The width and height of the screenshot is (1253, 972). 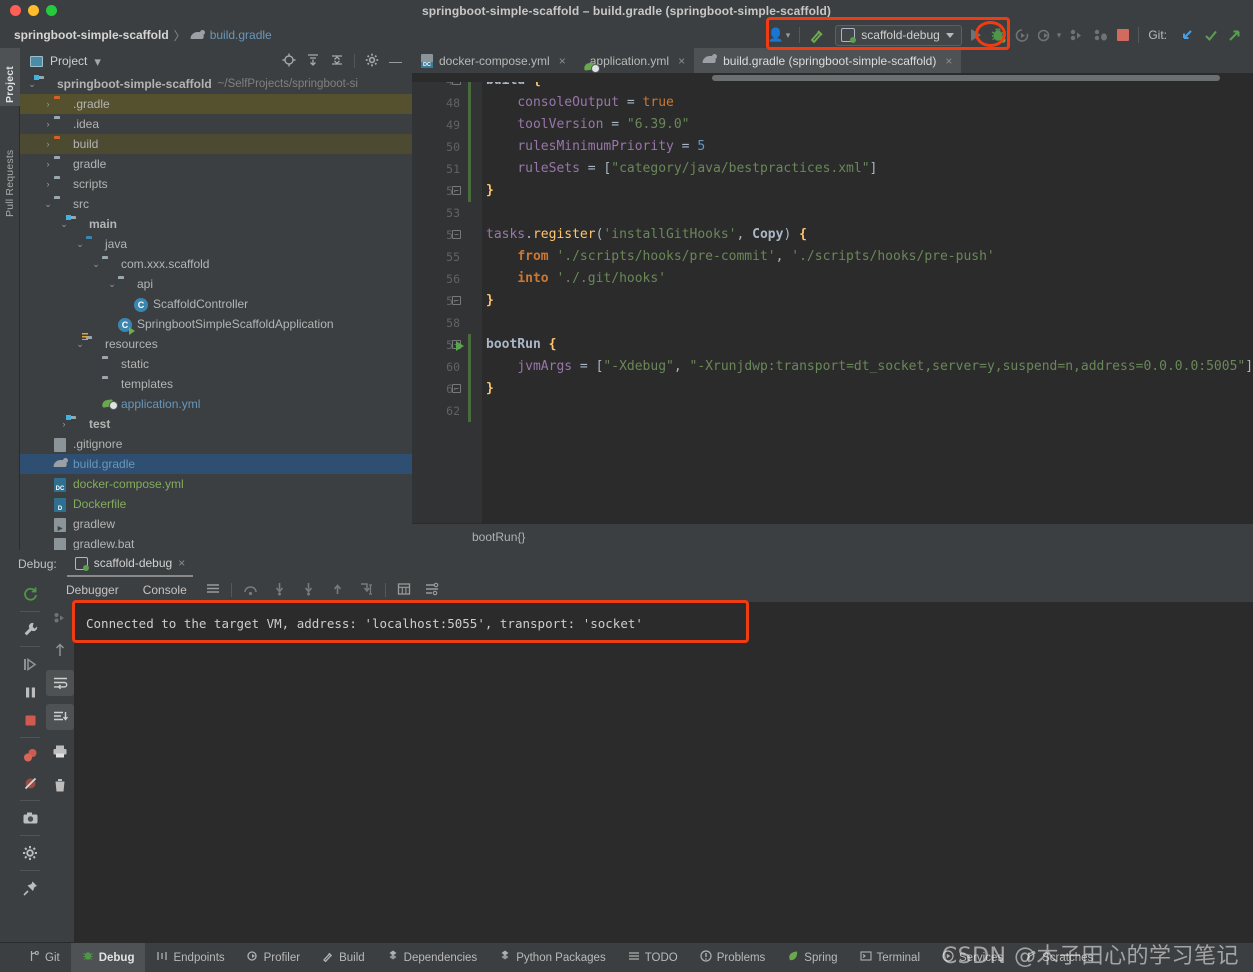 I want to click on soft-wrap-icon, so click(x=60, y=683).